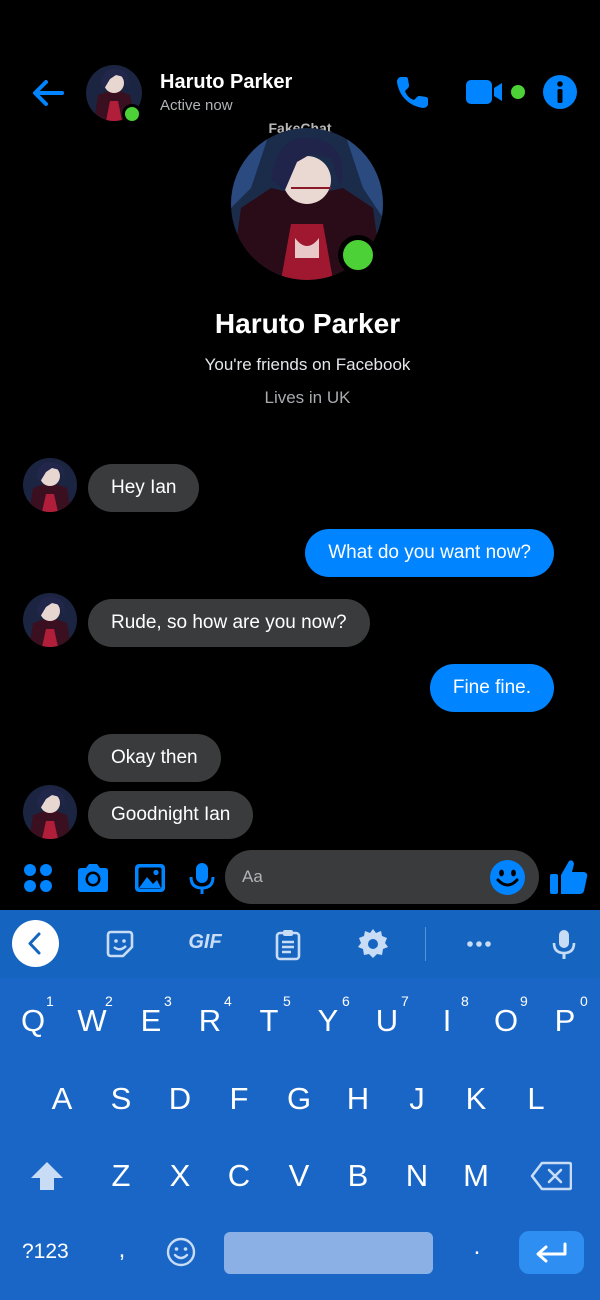  I want to click on keyboard-collapse-button, so click(35, 943).